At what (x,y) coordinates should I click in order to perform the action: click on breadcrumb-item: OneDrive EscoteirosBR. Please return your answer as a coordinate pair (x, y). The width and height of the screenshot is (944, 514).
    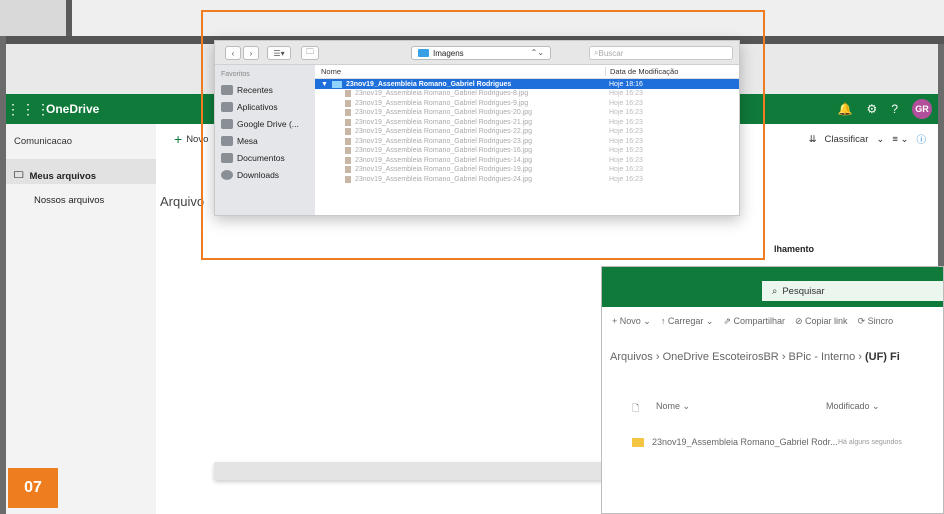
    Looking at the image, I should click on (721, 357).